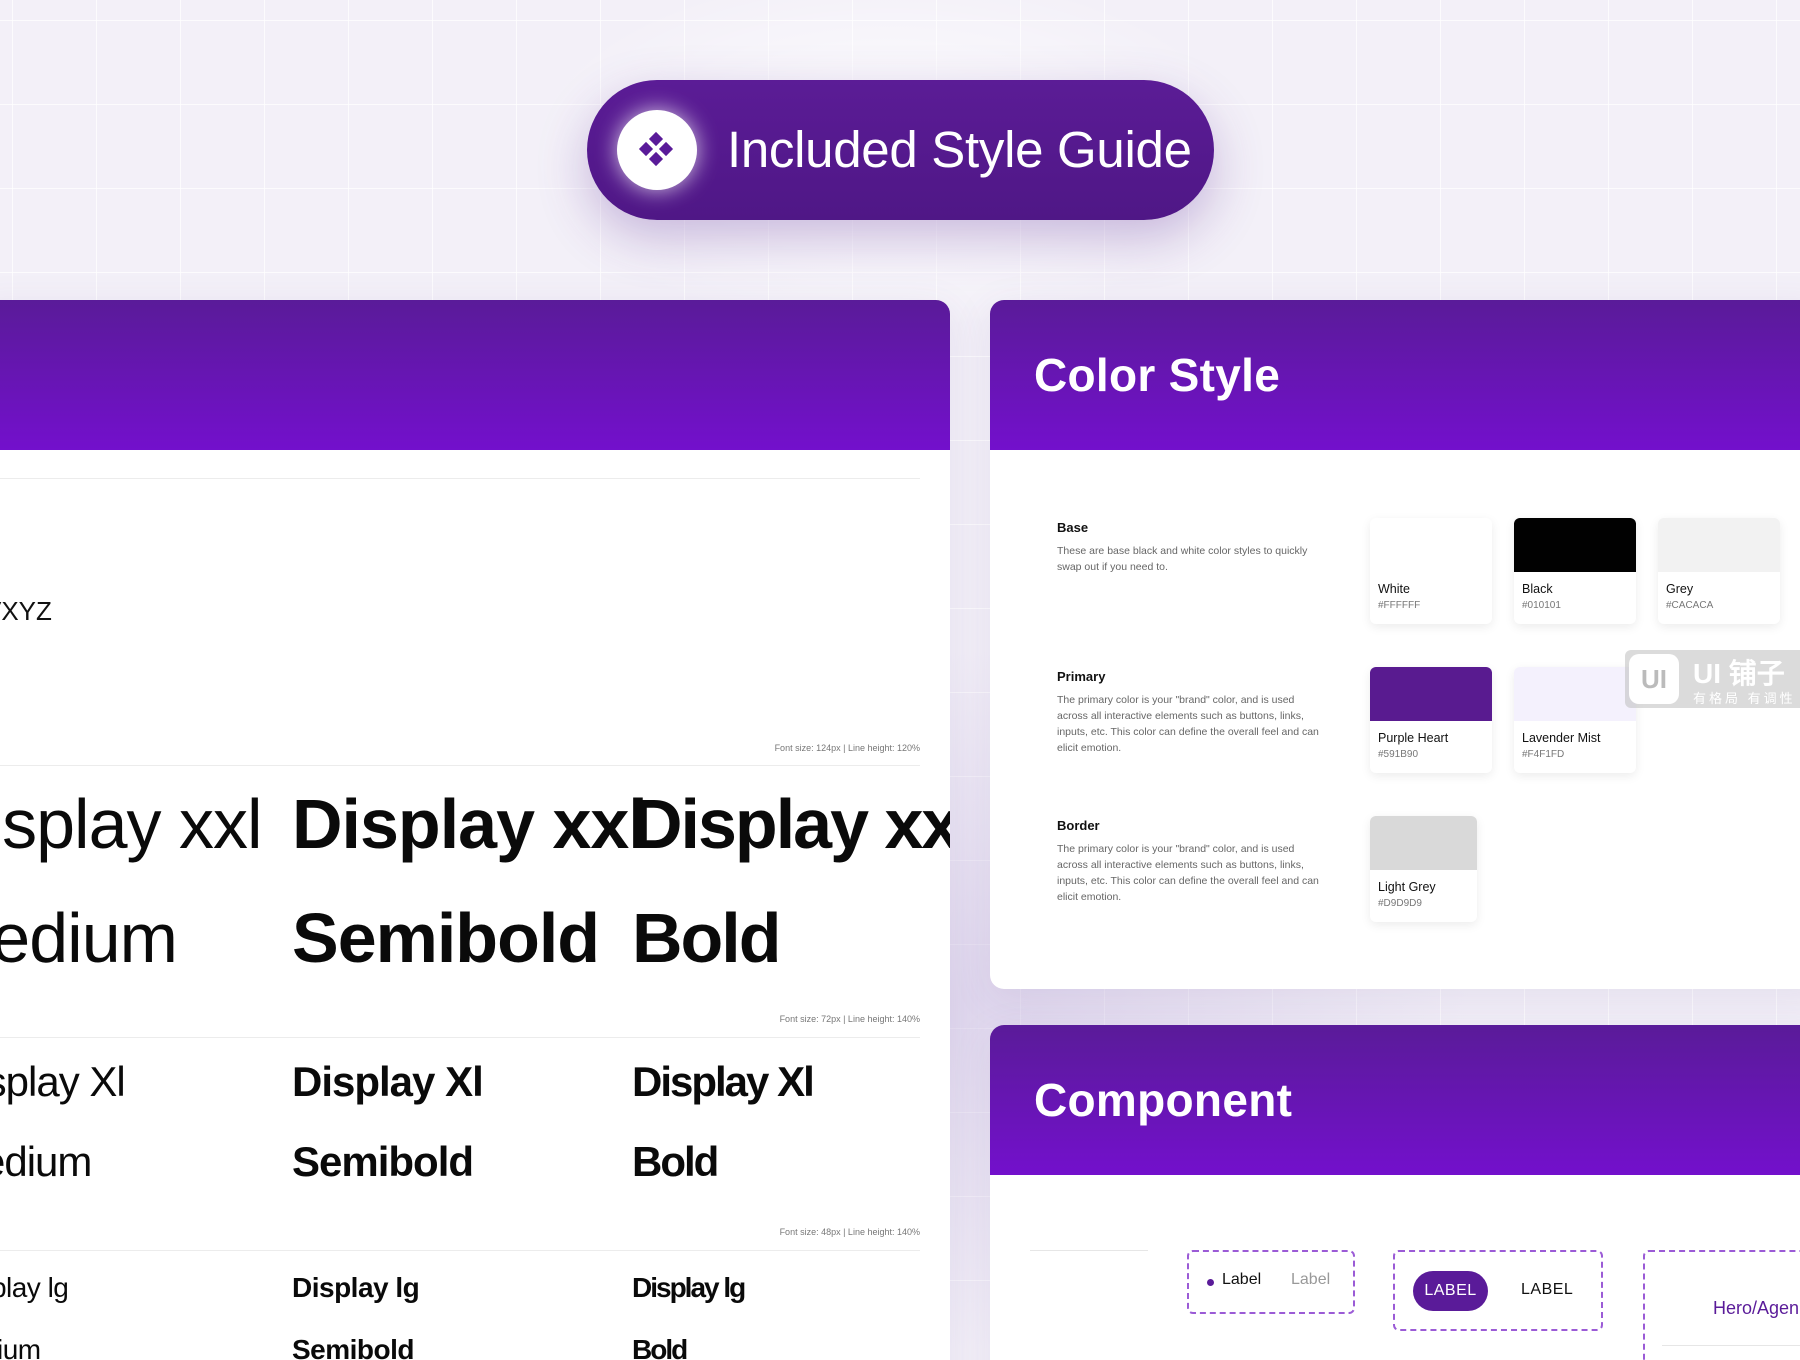 This screenshot has height=1360, width=1800. I want to click on swatch-light-grey-name: Light Grey, so click(1407, 887).